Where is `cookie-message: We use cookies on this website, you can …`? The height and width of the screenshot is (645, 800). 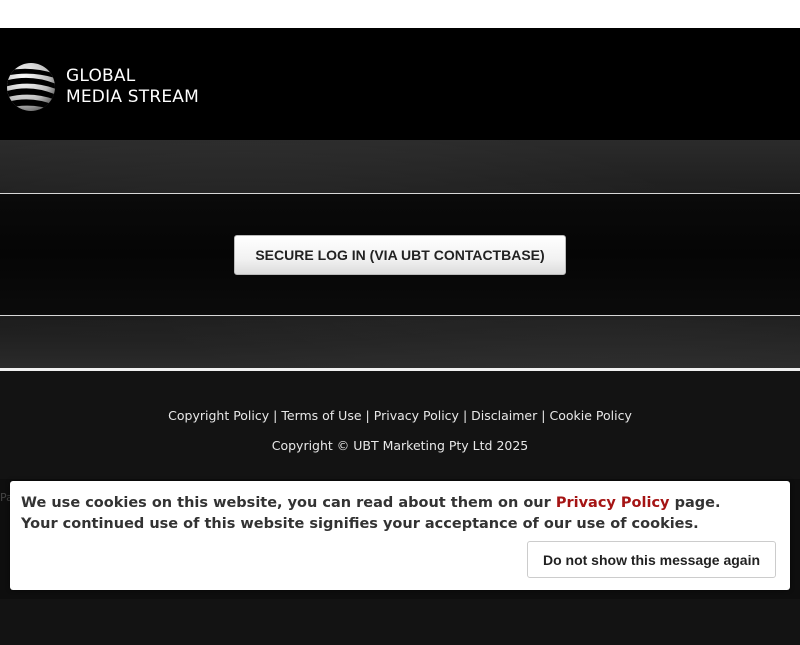 cookie-message: We use cookies on this website, you can … is located at coordinates (370, 514).